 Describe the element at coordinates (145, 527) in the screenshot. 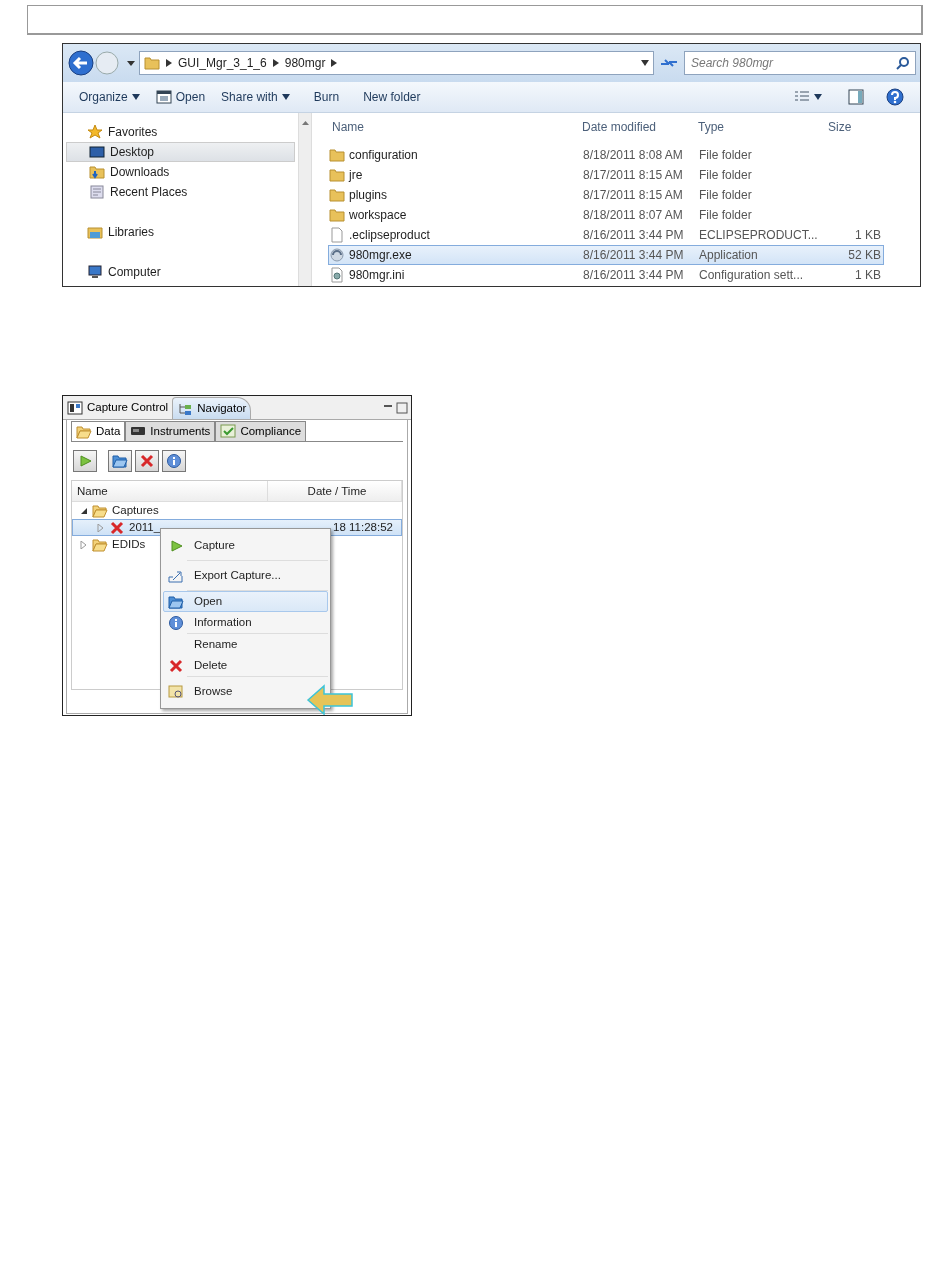

I see `capture-name: 2011_` at that location.